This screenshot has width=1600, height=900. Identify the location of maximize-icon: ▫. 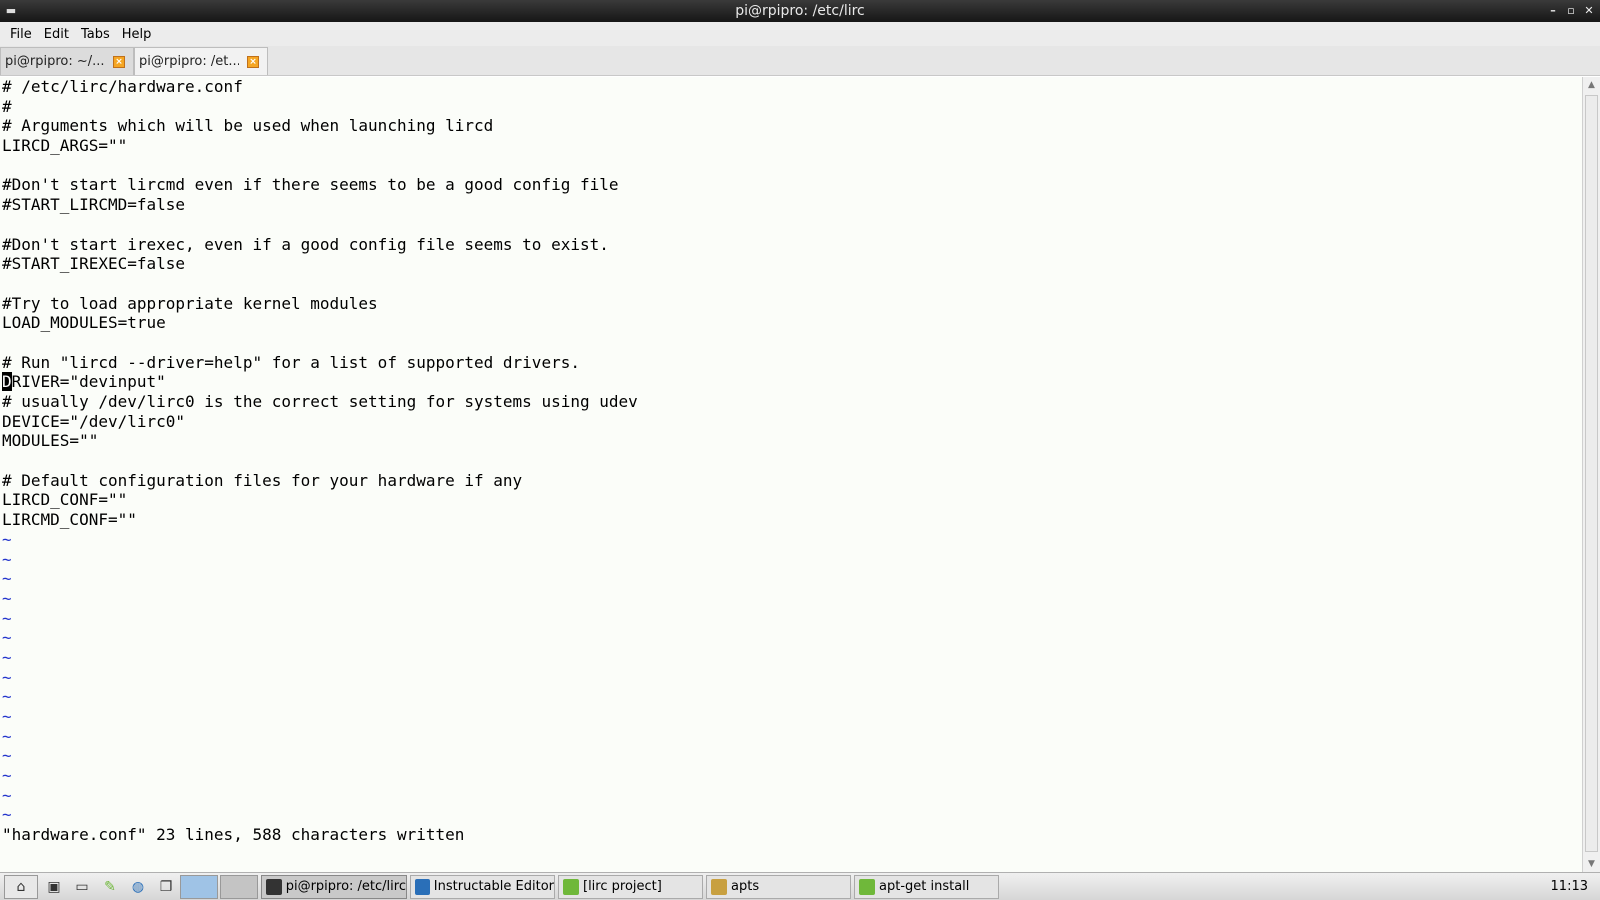
(1571, 11).